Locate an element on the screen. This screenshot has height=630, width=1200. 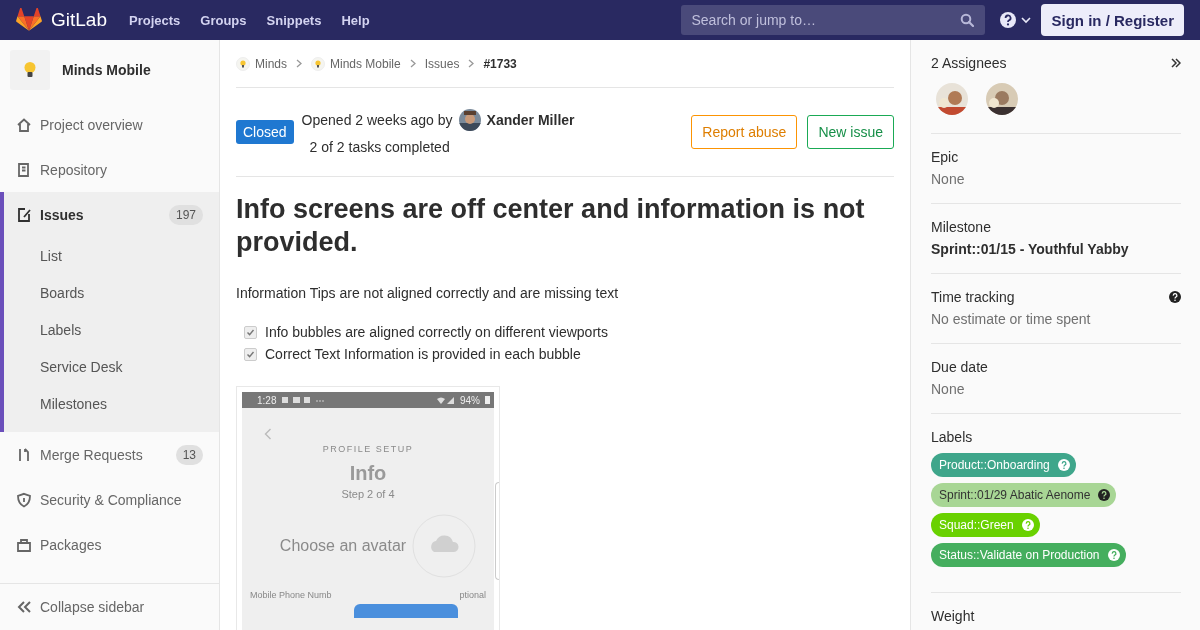
sidebar-item: Issues 197 is located at coordinates (109, 214).